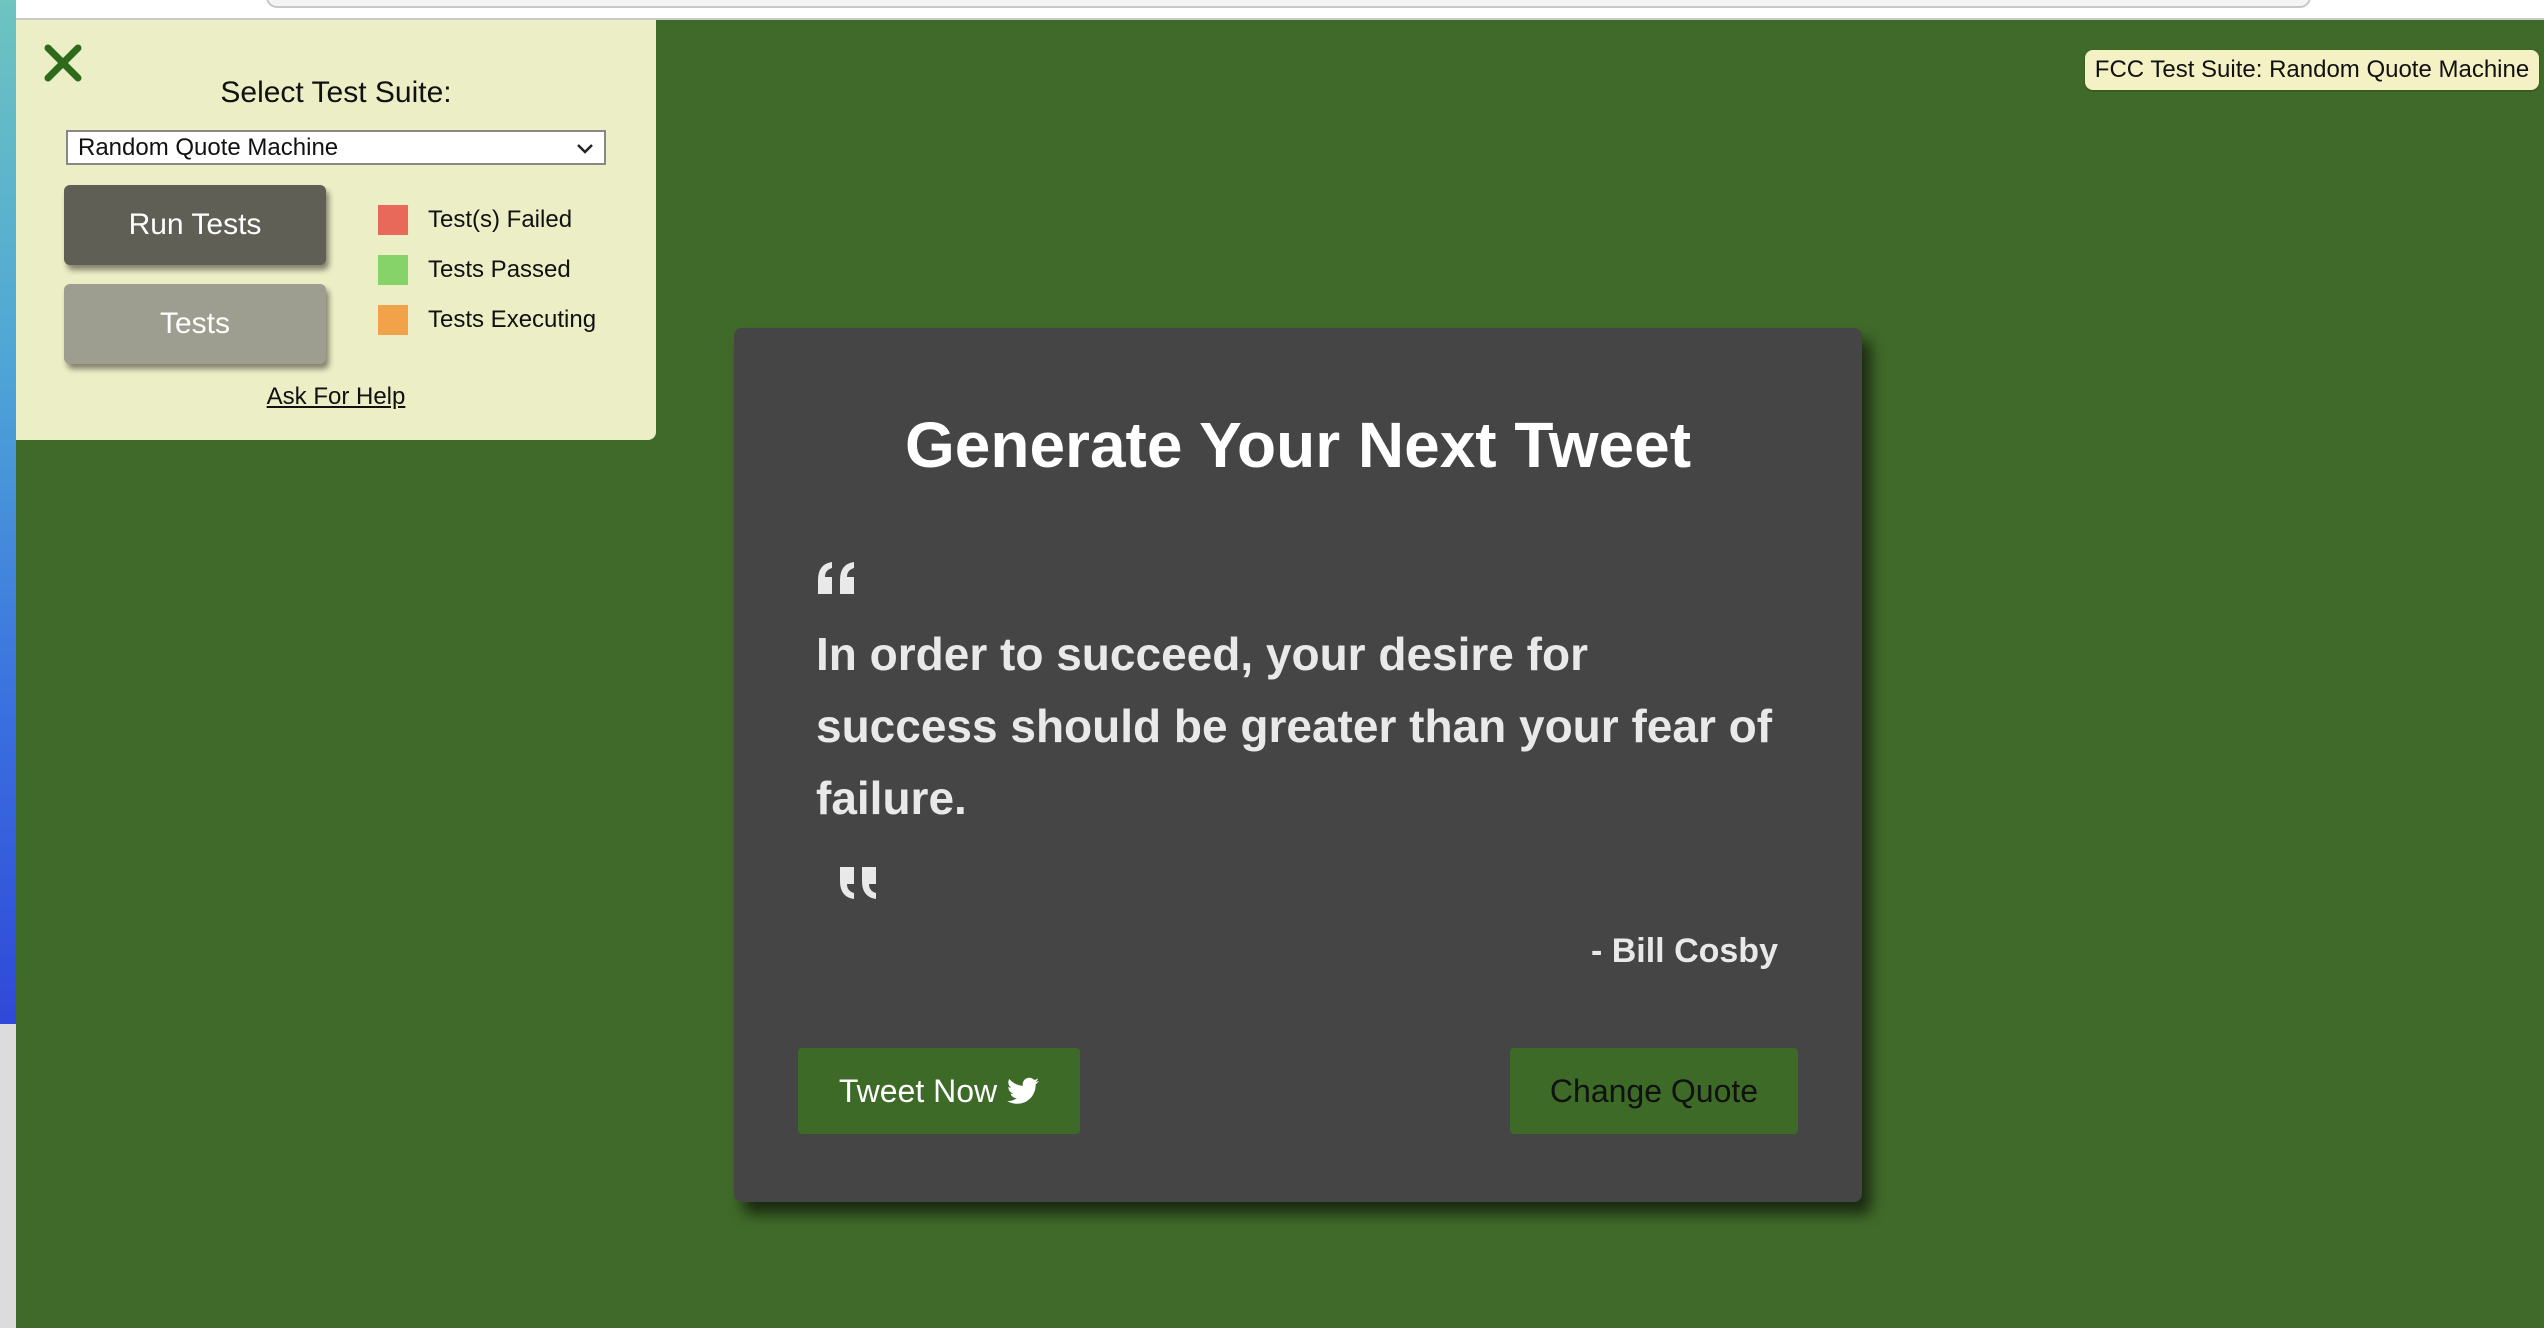  Describe the element at coordinates (393, 220) in the screenshot. I see `failed-swatch` at that location.